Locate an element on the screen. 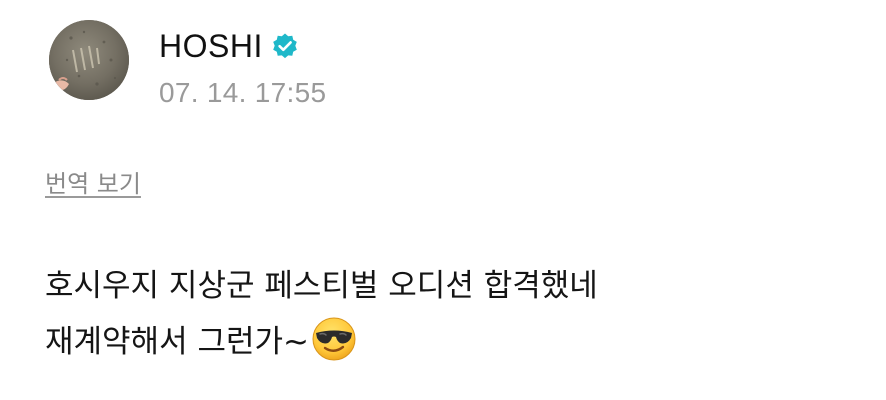  post-text-line-2-text: 재계약해서 그런가~ is located at coordinates (177, 342).